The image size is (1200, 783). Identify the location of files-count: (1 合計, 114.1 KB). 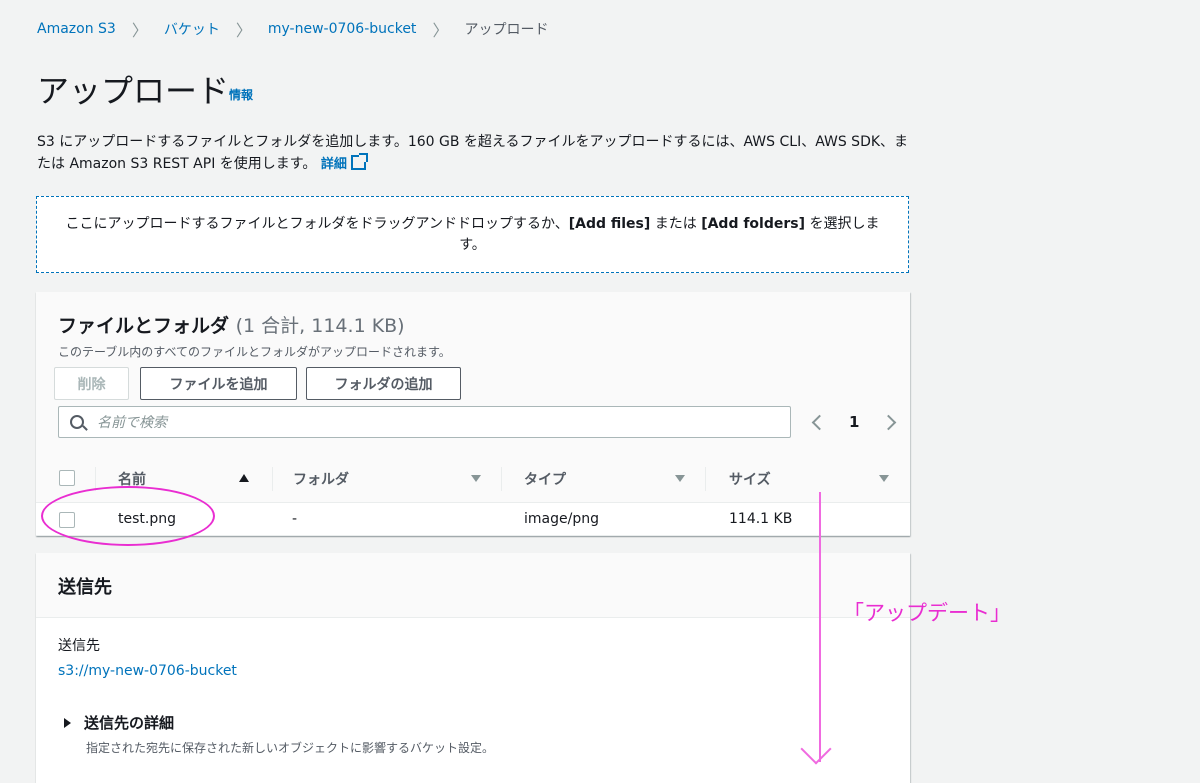
(320, 326).